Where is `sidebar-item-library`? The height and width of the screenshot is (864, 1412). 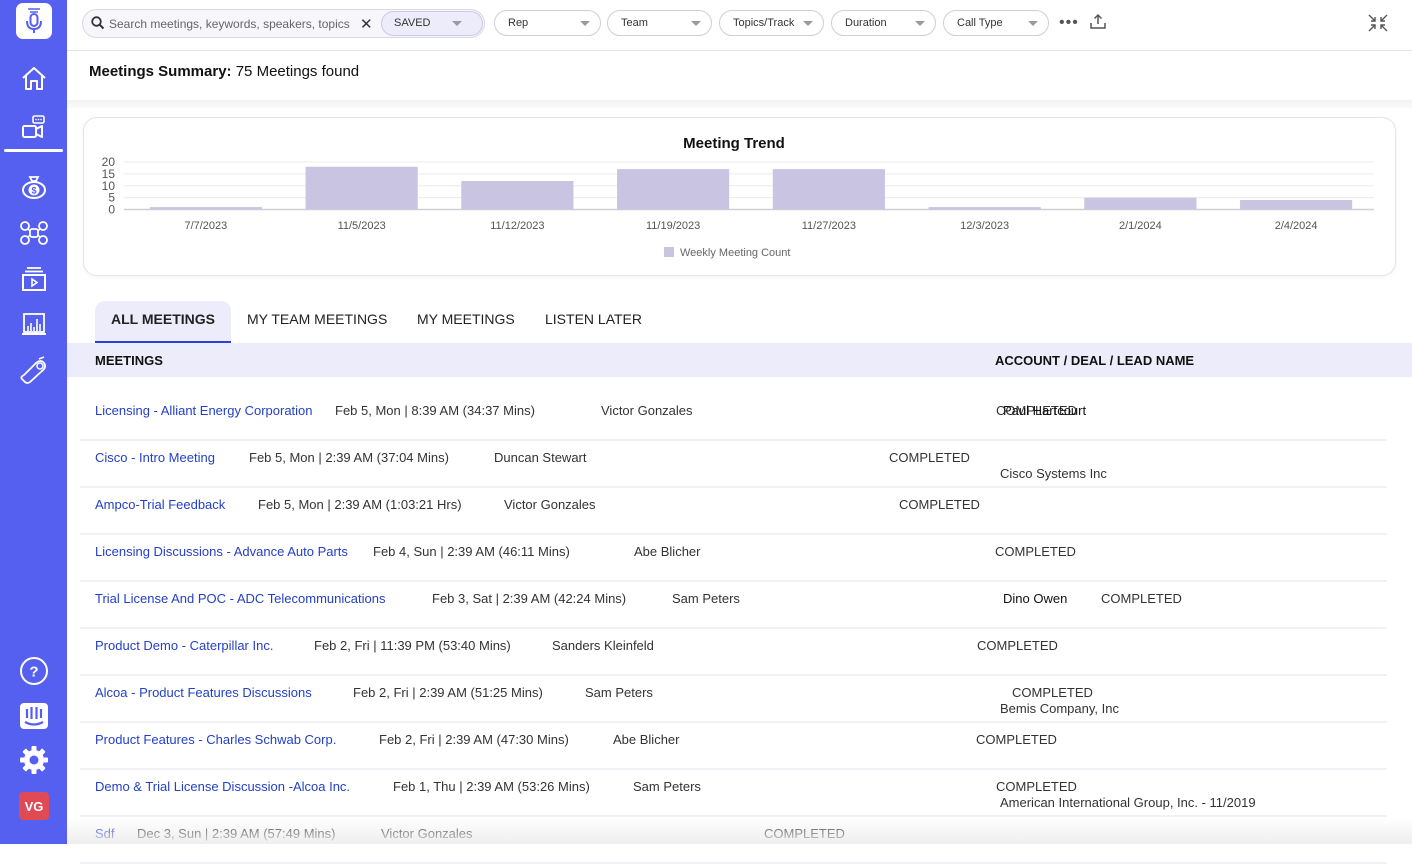 sidebar-item-library is located at coordinates (33, 279).